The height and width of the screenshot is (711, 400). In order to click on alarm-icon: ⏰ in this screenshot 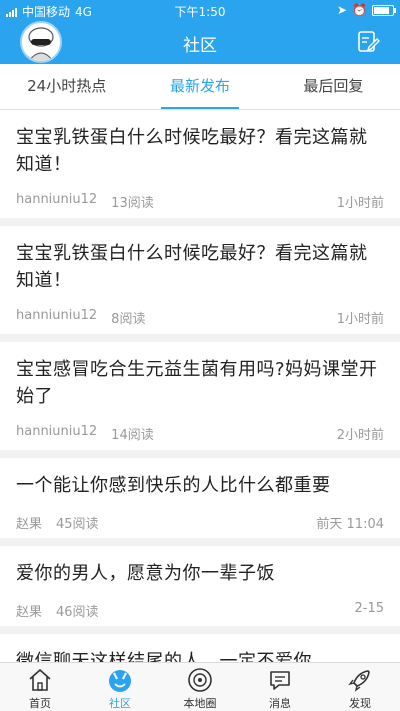, I will do `click(359, 10)`.